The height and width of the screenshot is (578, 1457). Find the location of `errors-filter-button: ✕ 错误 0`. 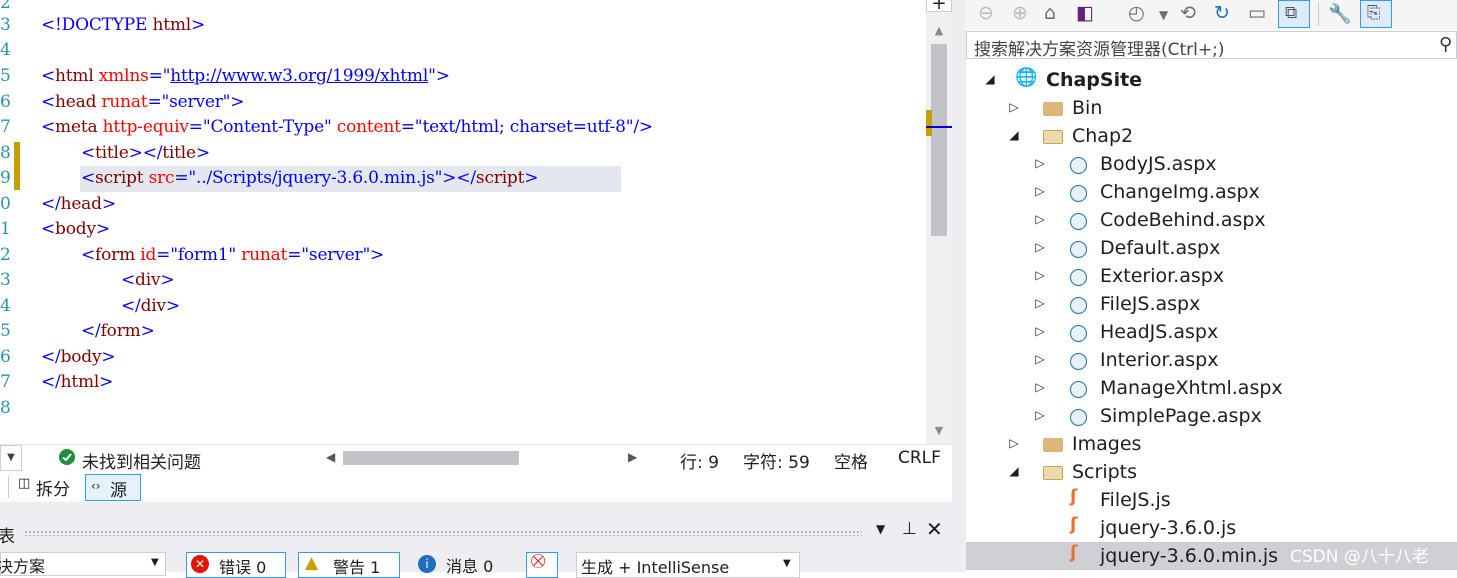

errors-filter-button: ✕ 错误 0 is located at coordinates (236, 565).